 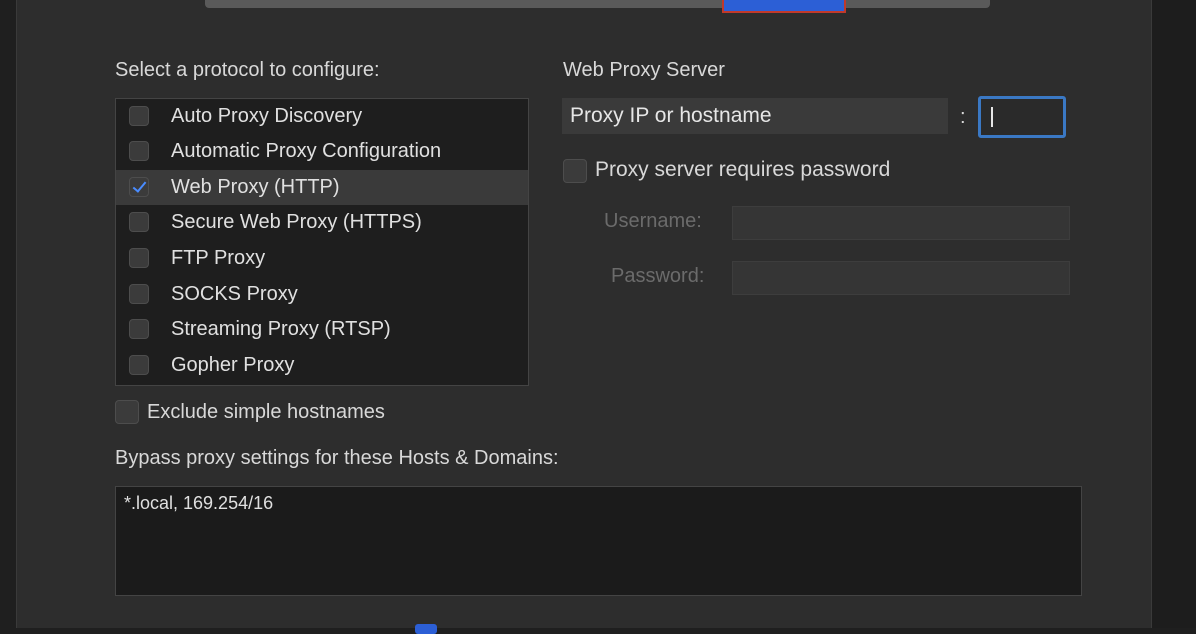 I want to click on protocol-label: SOCKS Proxy, so click(x=234, y=294).